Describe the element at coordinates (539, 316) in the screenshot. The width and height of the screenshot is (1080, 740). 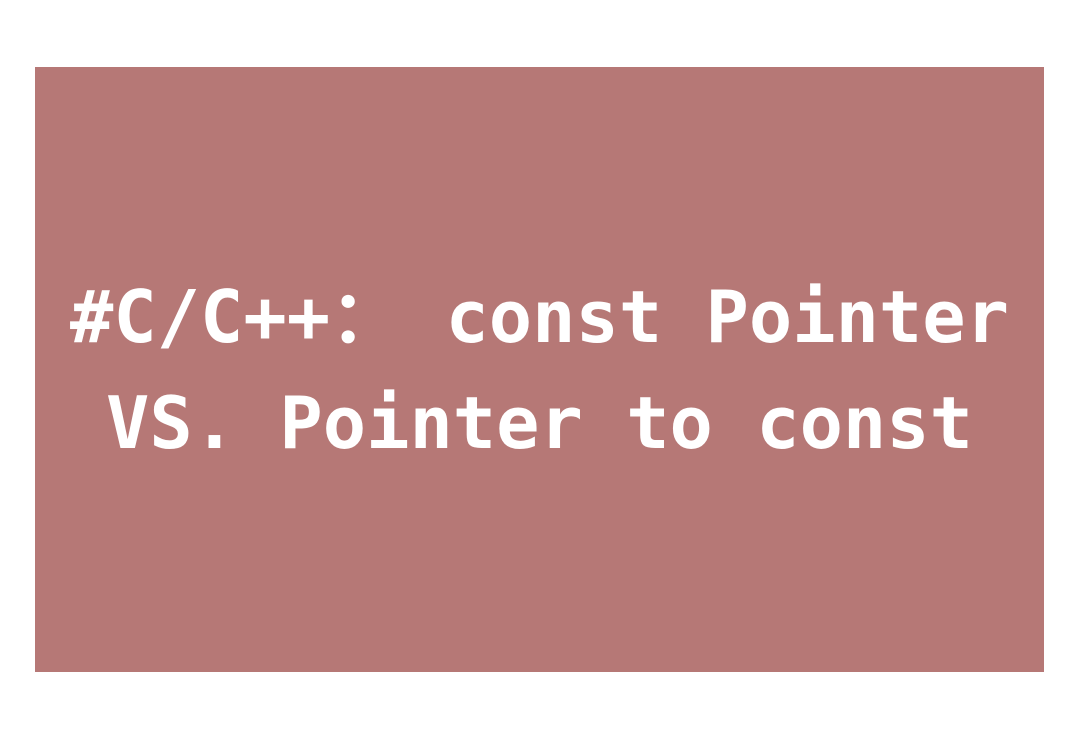
I see `cover-title-line-1: #C/C++： const Pointer` at that location.